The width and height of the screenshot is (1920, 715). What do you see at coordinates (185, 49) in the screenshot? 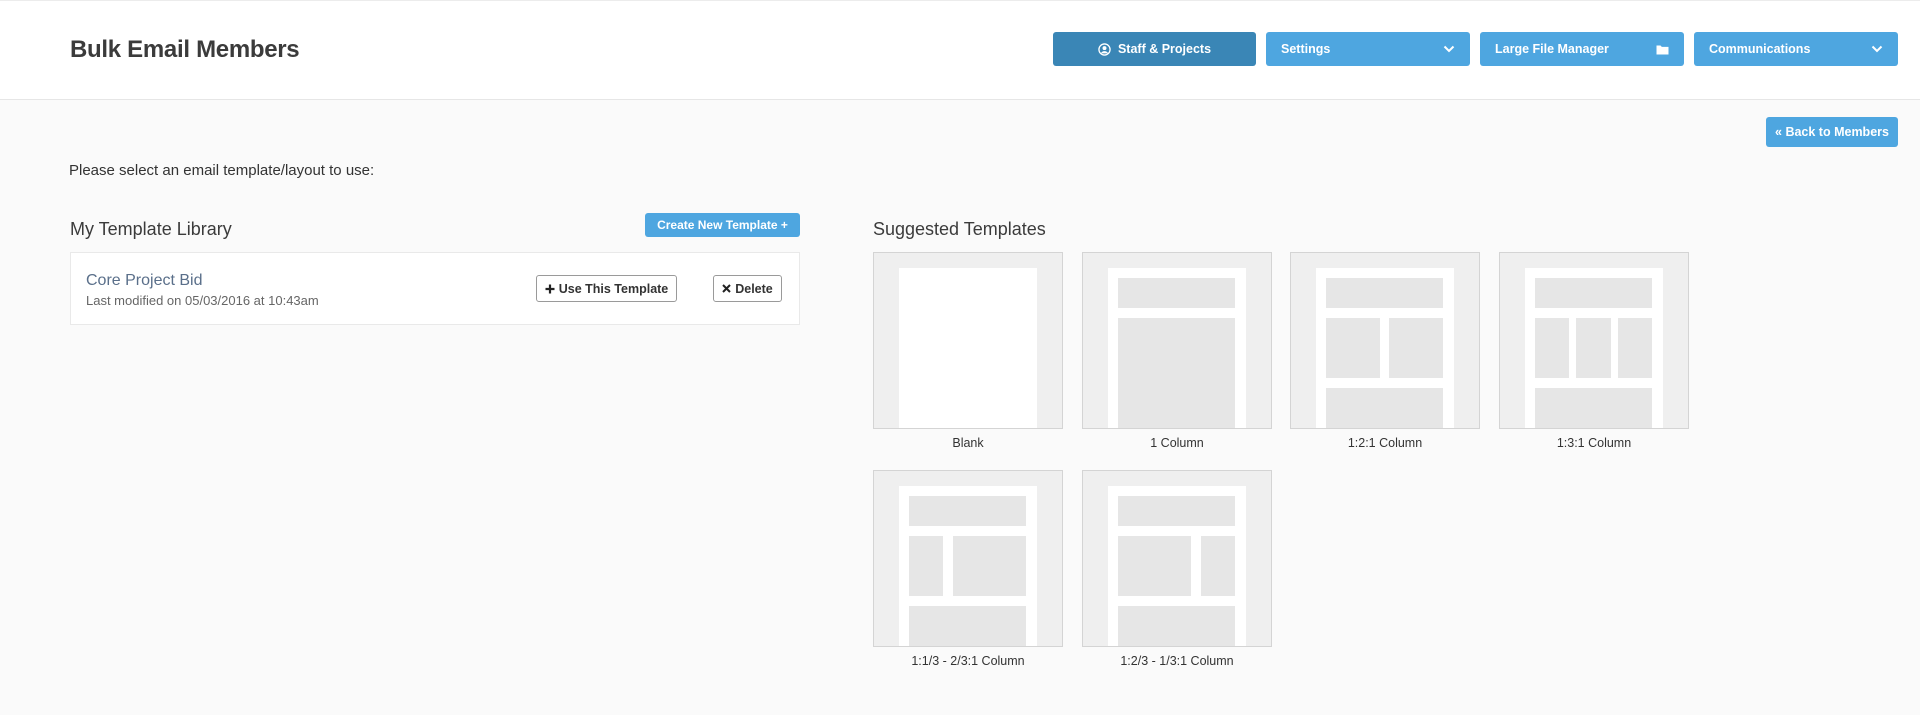
I see `page-title: Bulk Email Members` at bounding box center [185, 49].